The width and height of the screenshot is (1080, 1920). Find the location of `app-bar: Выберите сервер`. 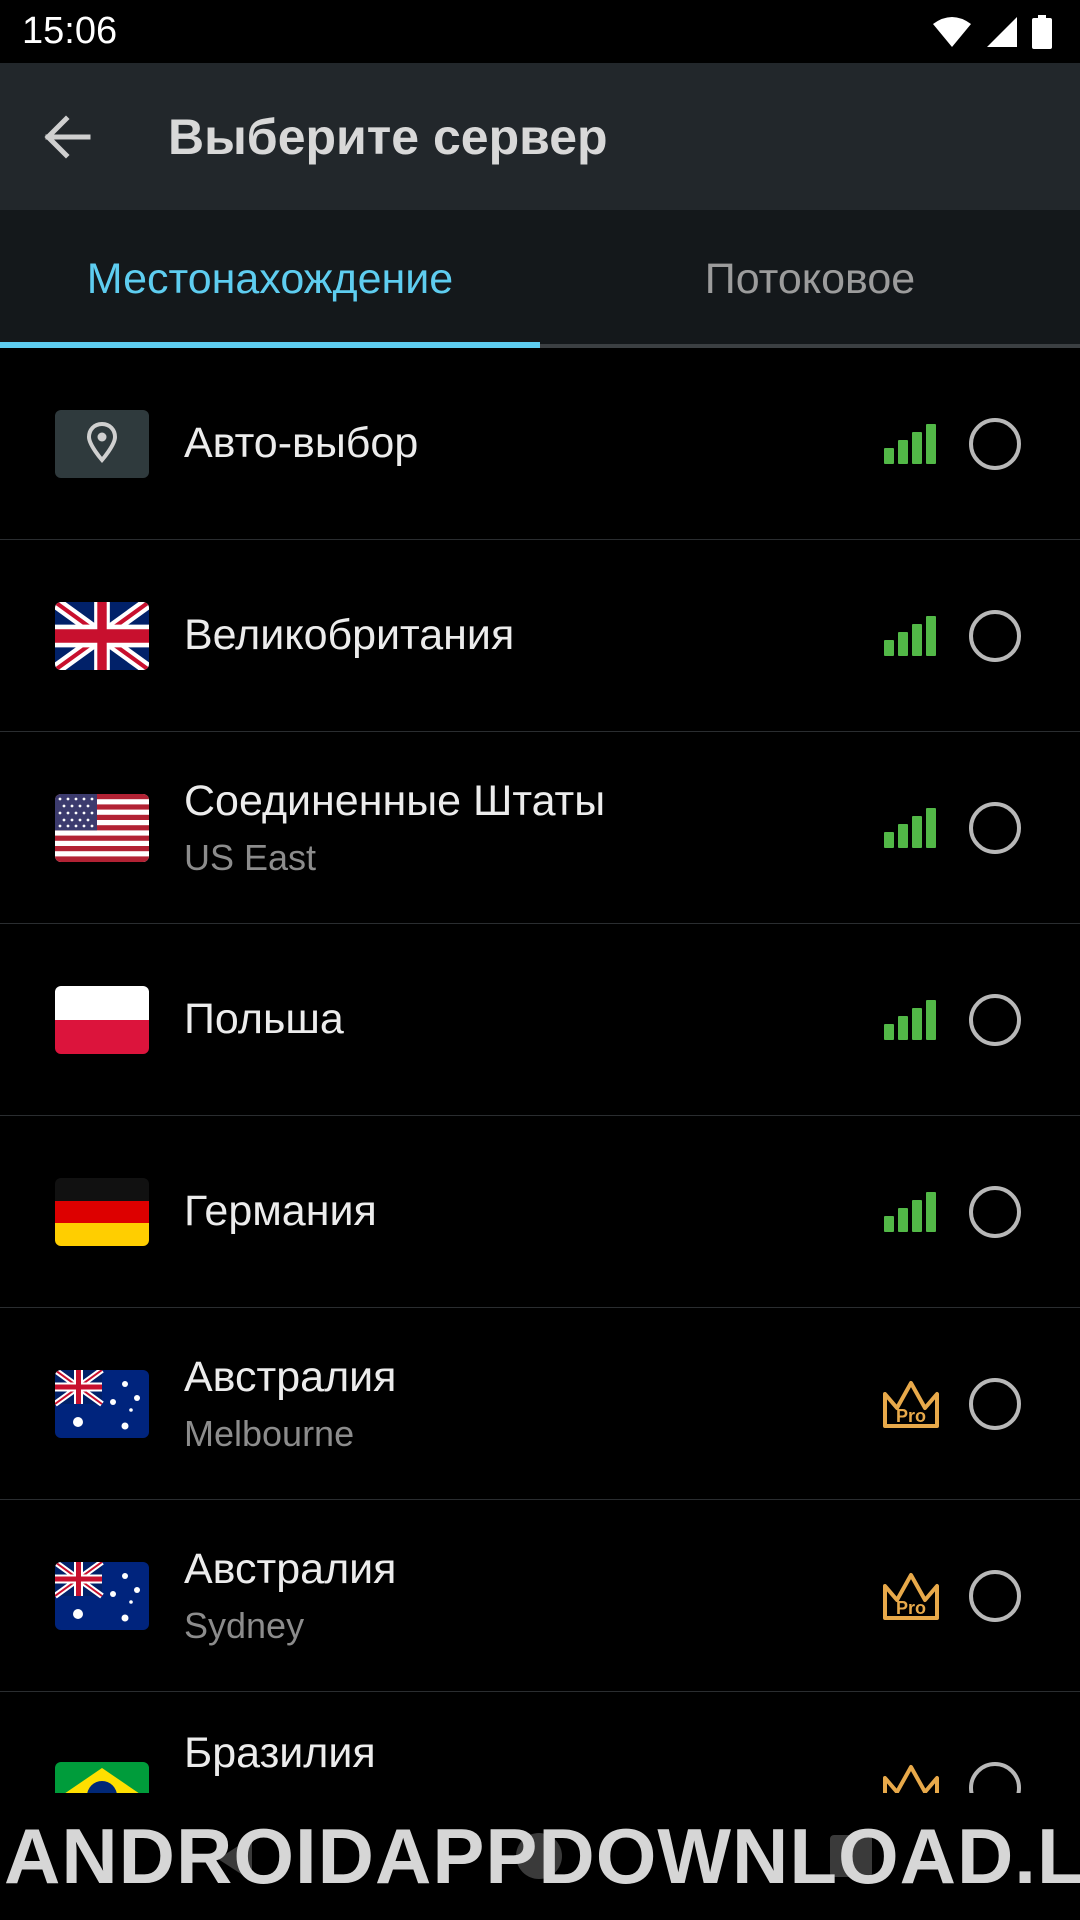

app-bar: Выберите сервер is located at coordinates (540, 136).